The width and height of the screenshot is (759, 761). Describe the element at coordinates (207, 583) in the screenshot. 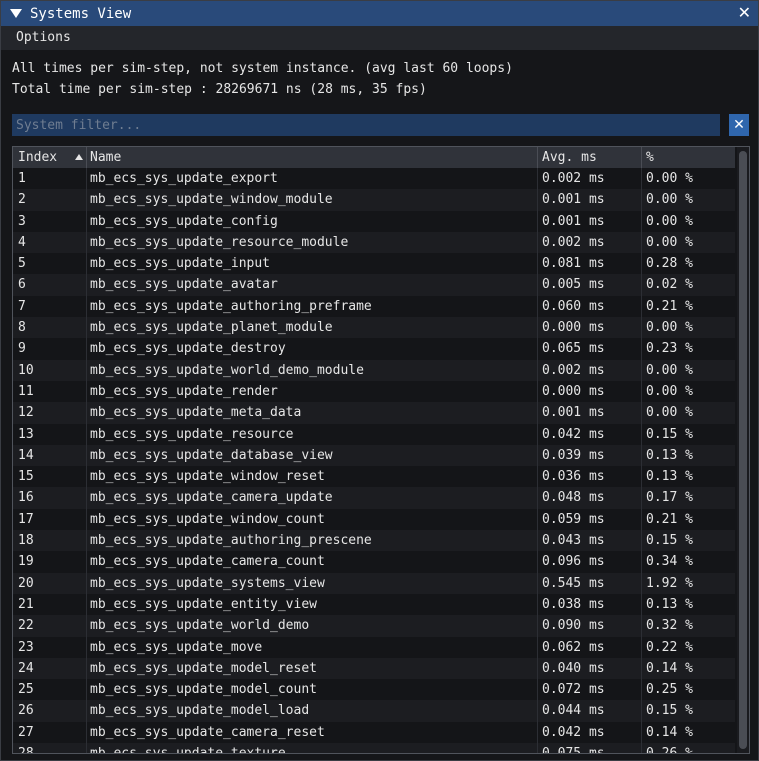

I see `row-name: mb_ecs_sys_update_systems_view` at that location.